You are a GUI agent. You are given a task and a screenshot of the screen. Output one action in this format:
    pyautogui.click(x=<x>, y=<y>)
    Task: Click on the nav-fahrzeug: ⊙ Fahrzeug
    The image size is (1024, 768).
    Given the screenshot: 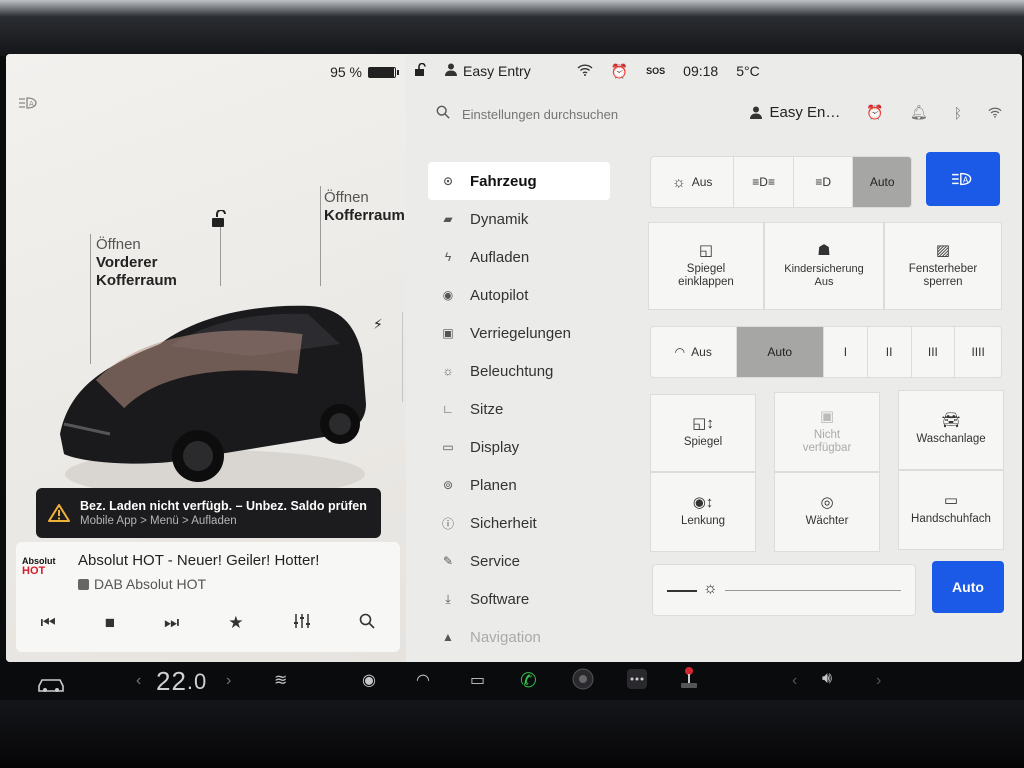 What is the action you would take?
    pyautogui.click(x=519, y=181)
    